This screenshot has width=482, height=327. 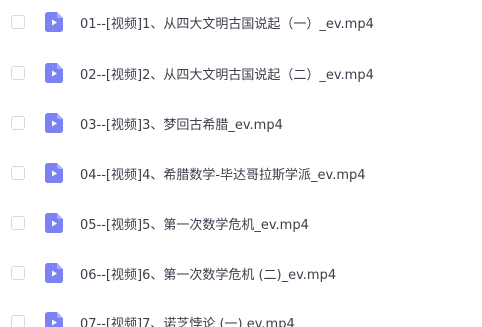 What do you see at coordinates (194, 223) in the screenshot?
I see `file-name: 05--[视频]5、第一次数学危机_ev.mp4` at bounding box center [194, 223].